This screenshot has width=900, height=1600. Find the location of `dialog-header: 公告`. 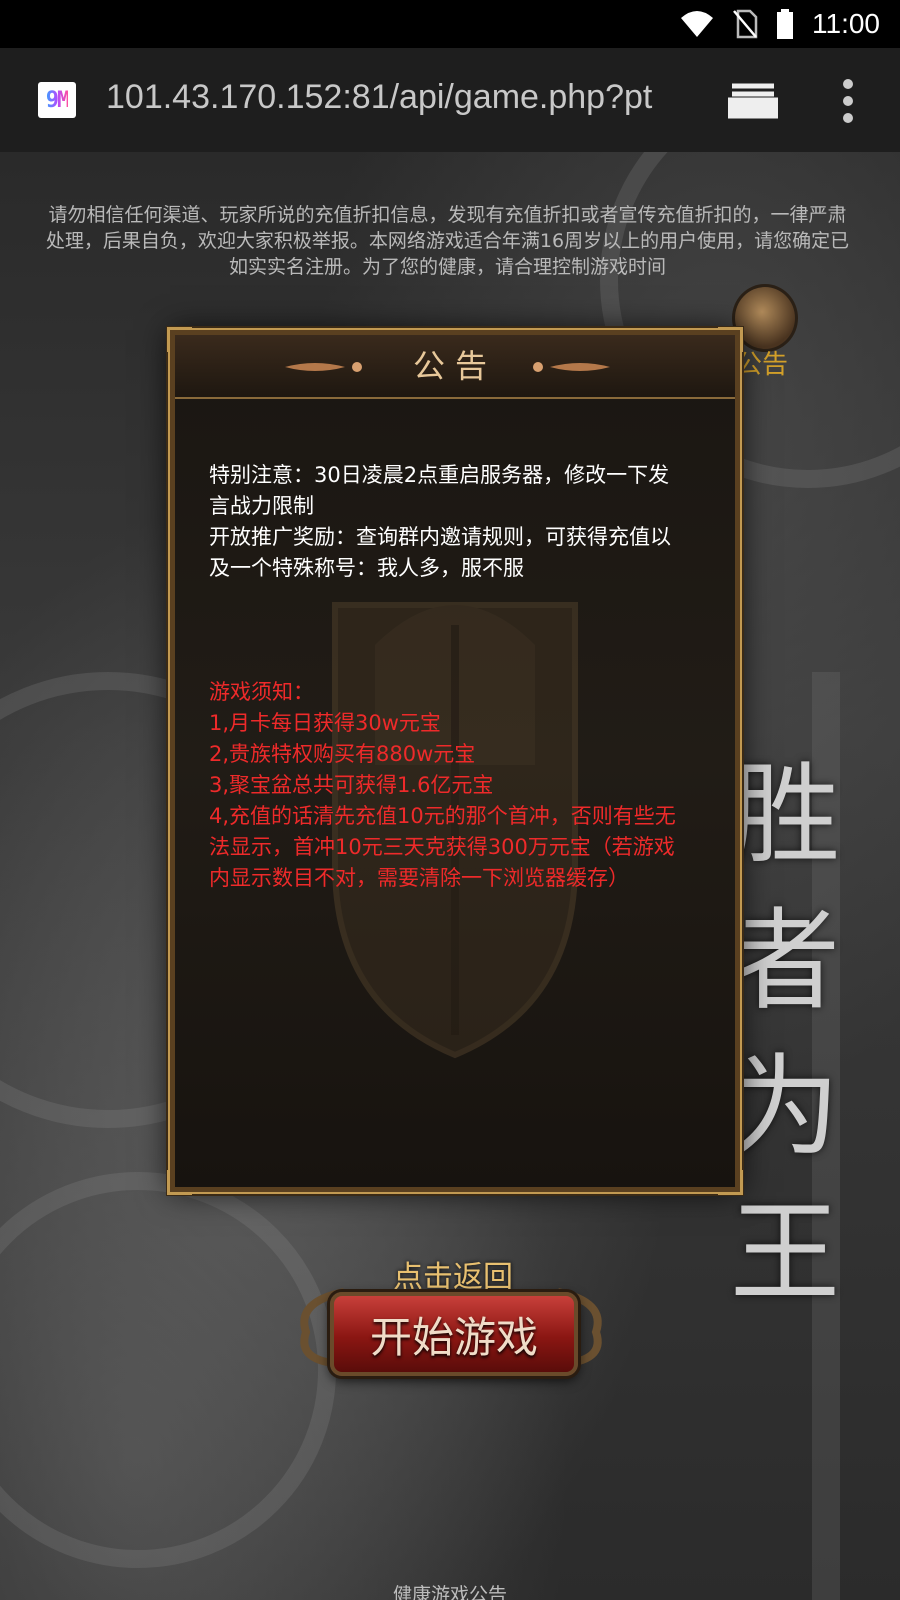

dialog-header: 公告 is located at coordinates (455, 367).